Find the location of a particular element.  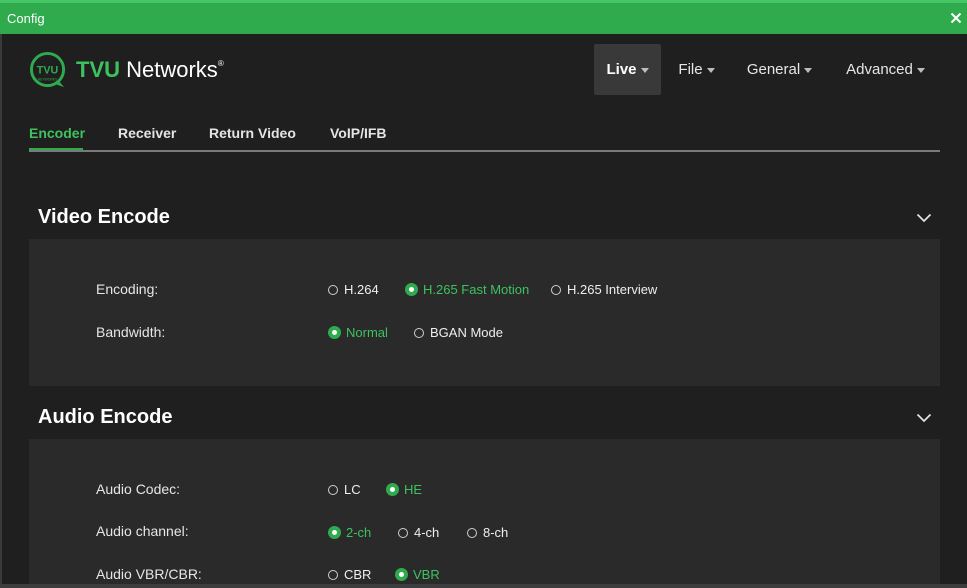

radio-h265-interview: H.265 Interview is located at coordinates (604, 289).